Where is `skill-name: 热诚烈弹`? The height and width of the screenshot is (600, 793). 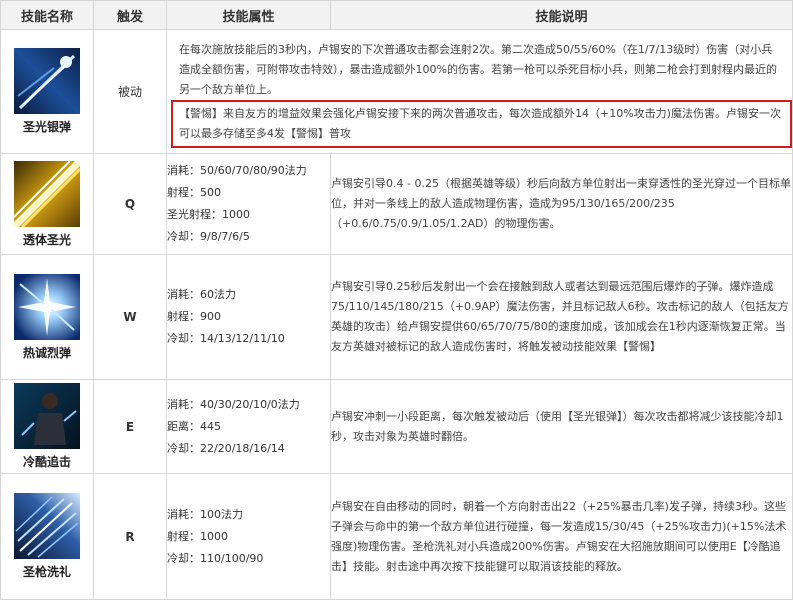
skill-name: 热诚烈弹 is located at coordinates (46, 352).